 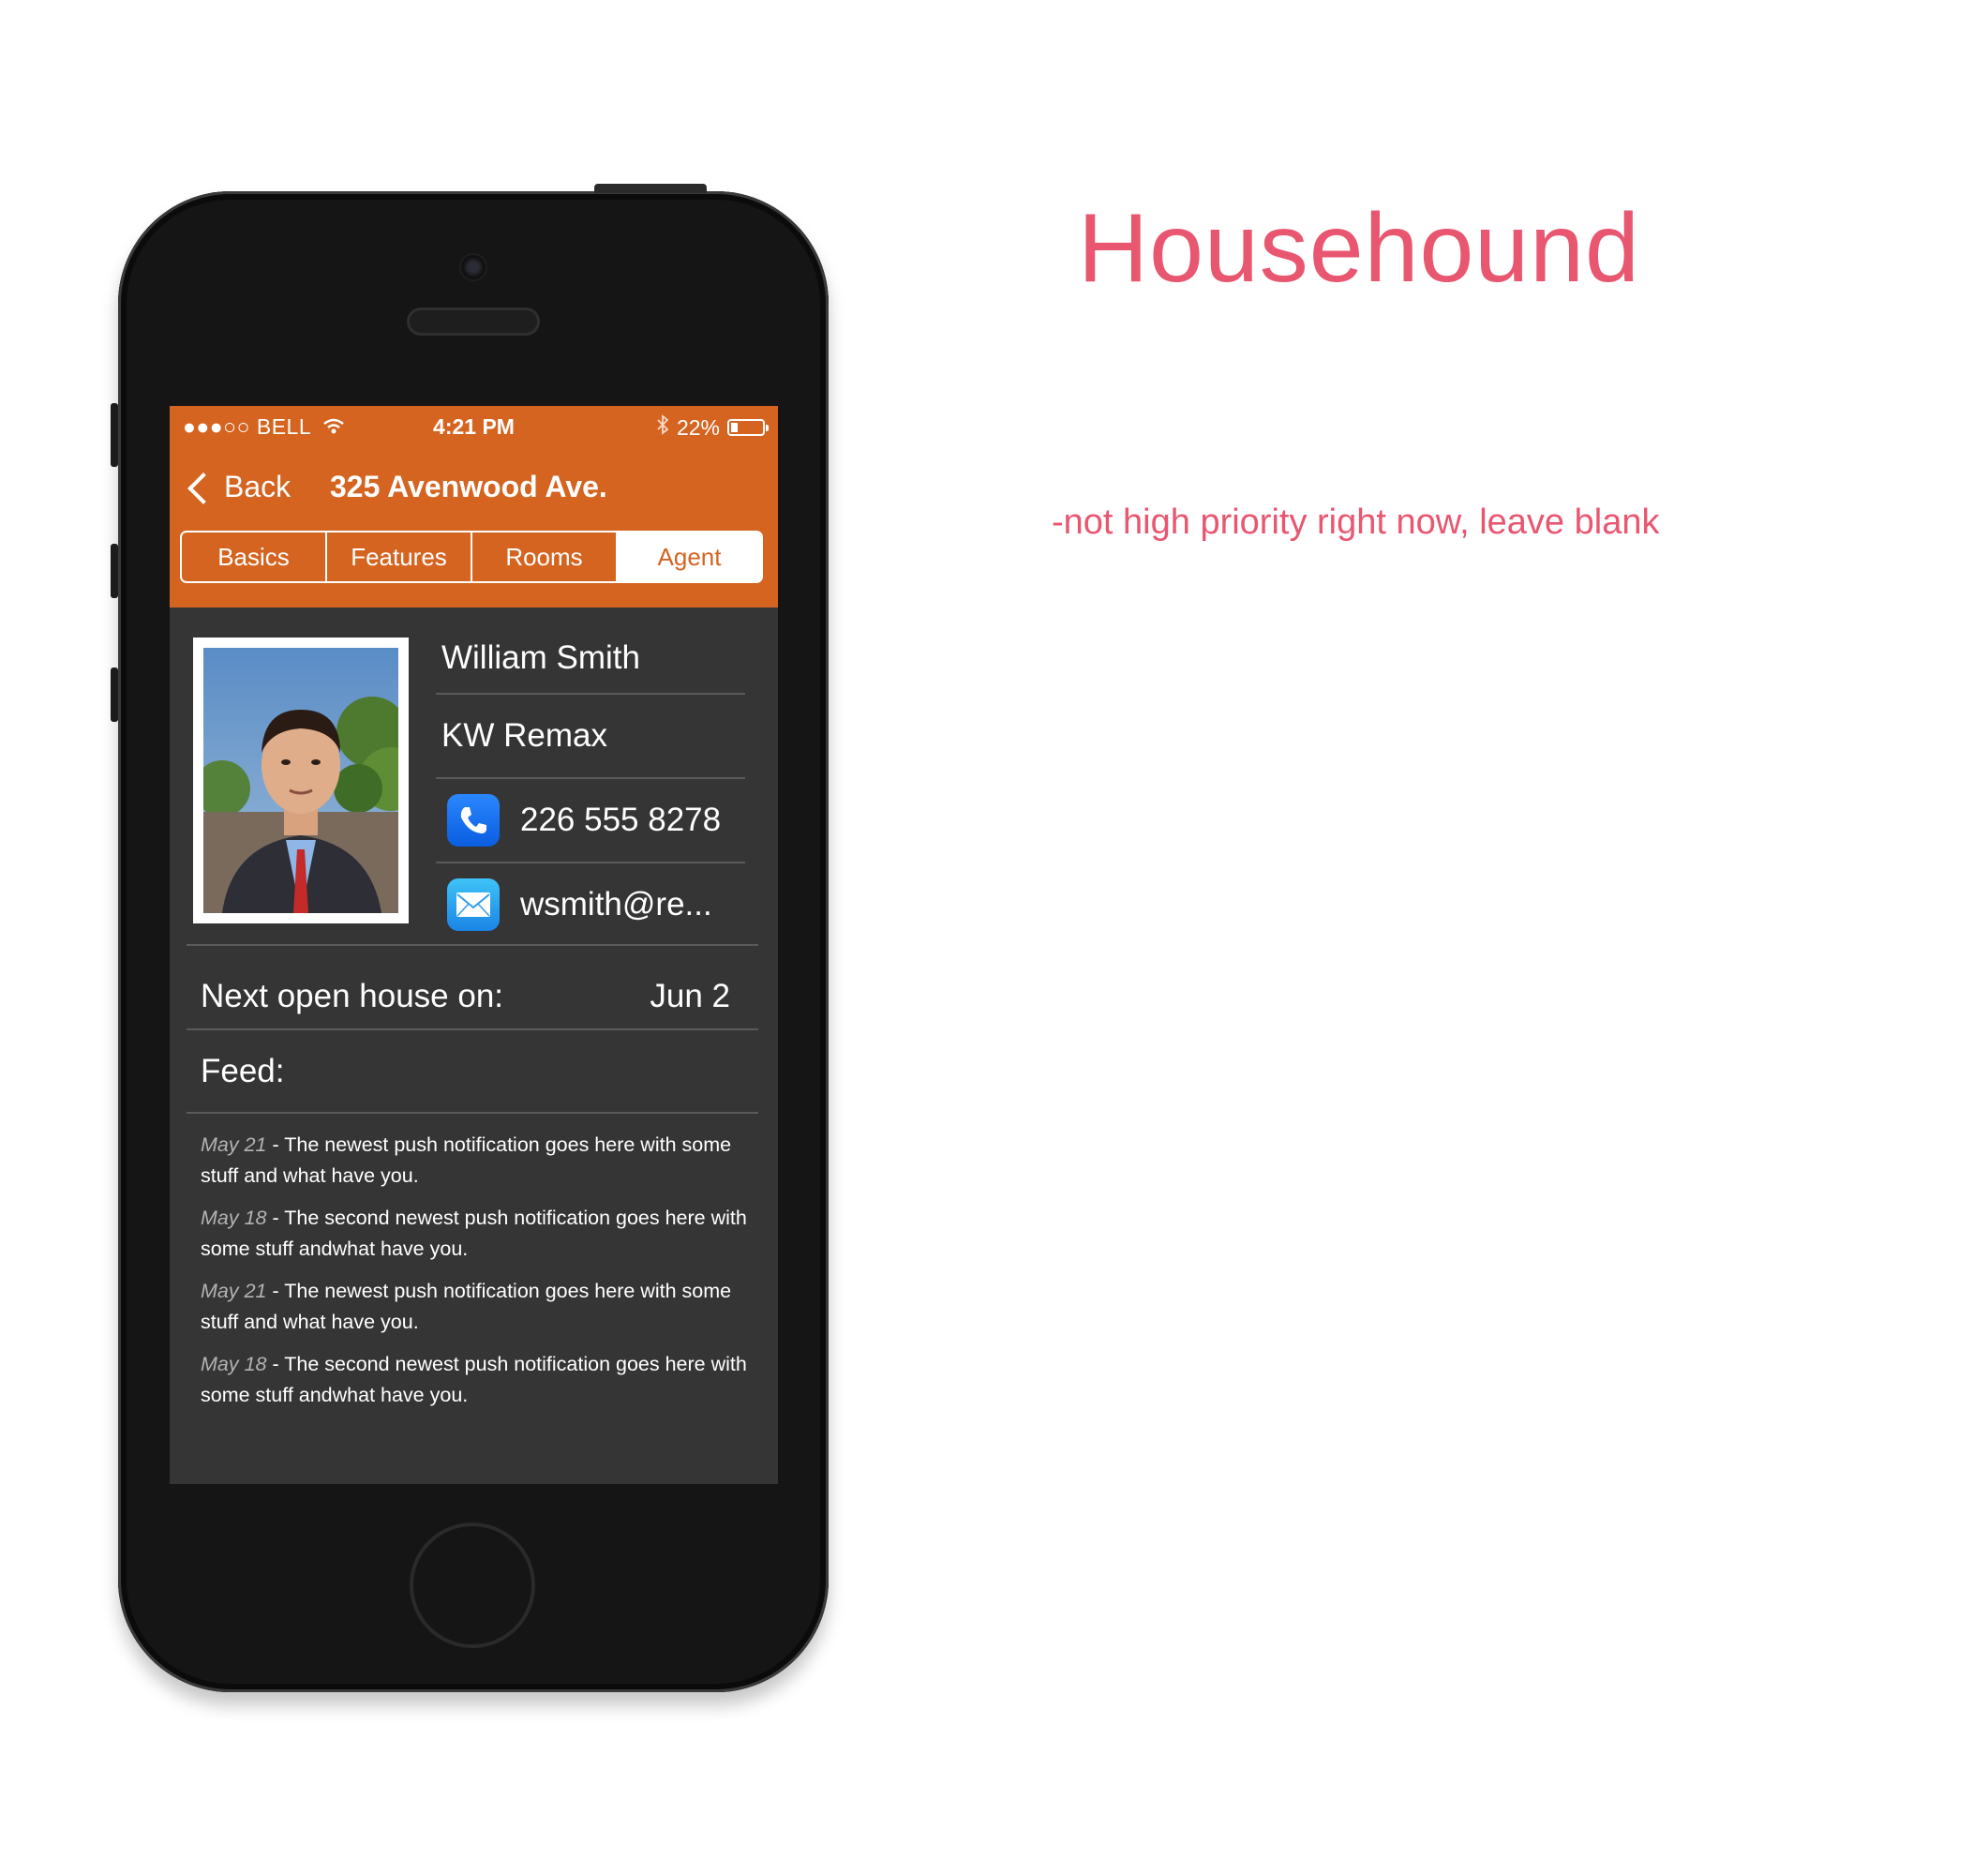 I want to click on bluetooth-icon, so click(x=663, y=427).